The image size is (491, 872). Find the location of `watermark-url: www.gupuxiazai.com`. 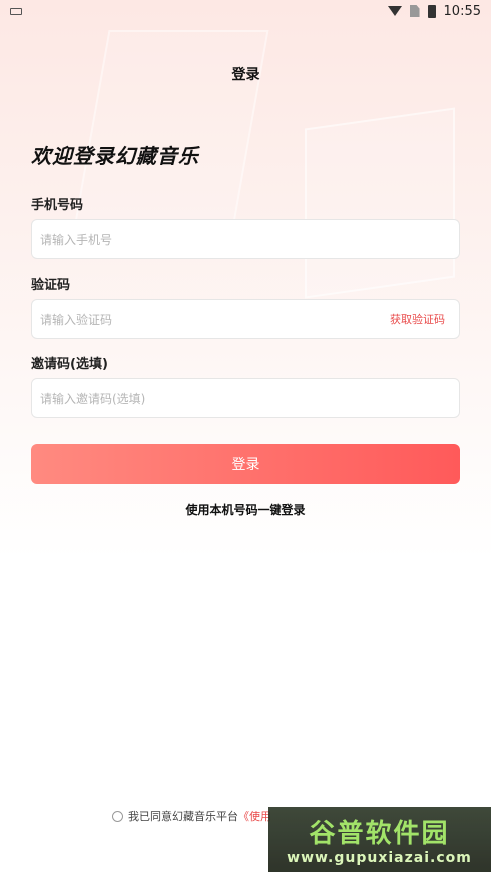

watermark-url: www.gupuxiazai.com is located at coordinates (379, 858).